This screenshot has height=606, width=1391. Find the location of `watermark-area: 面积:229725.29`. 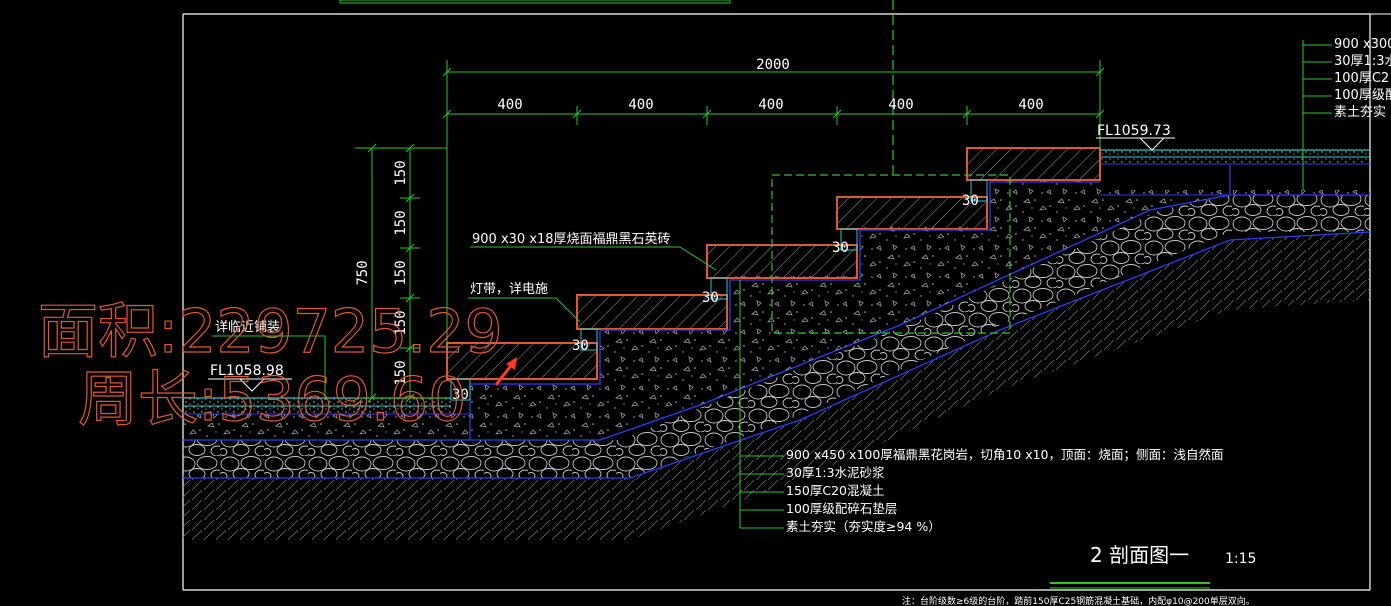

watermark-area: 面积:229725.29 is located at coordinates (270, 332).